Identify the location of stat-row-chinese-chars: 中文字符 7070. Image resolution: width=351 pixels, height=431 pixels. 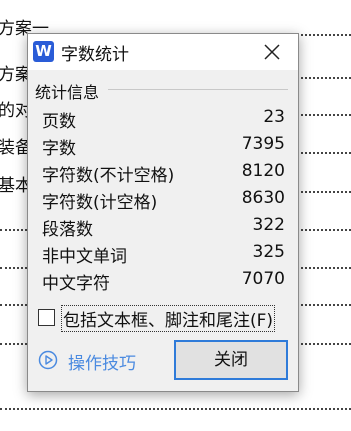
(163, 280).